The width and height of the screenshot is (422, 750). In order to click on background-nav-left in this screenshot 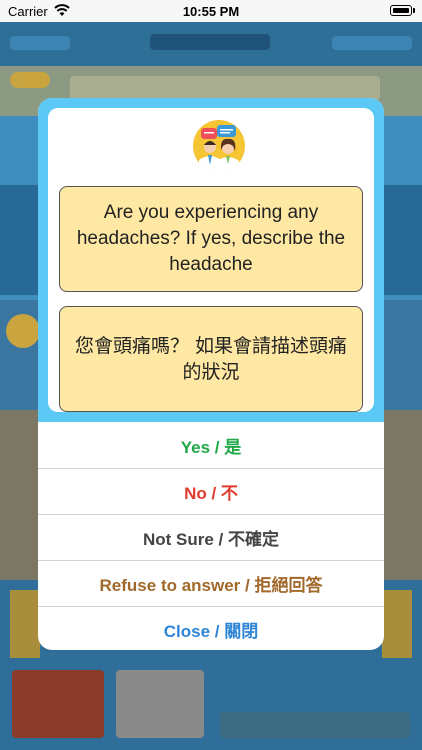, I will do `click(40, 43)`.